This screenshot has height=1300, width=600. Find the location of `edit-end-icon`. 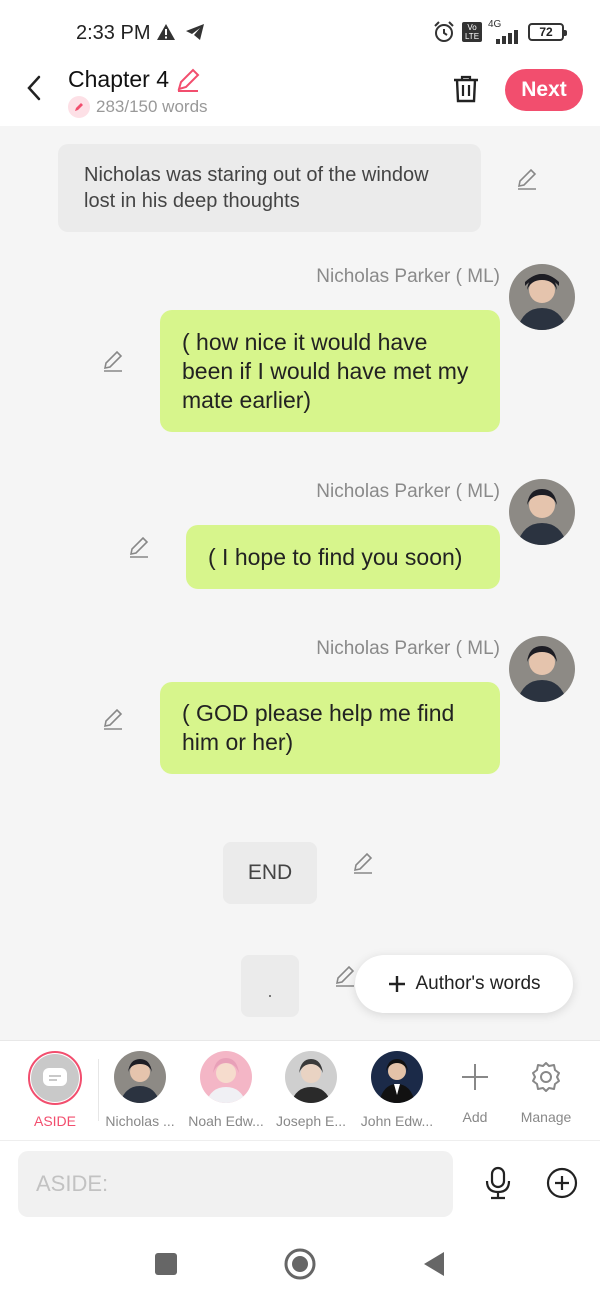

edit-end-icon is located at coordinates (363, 863).